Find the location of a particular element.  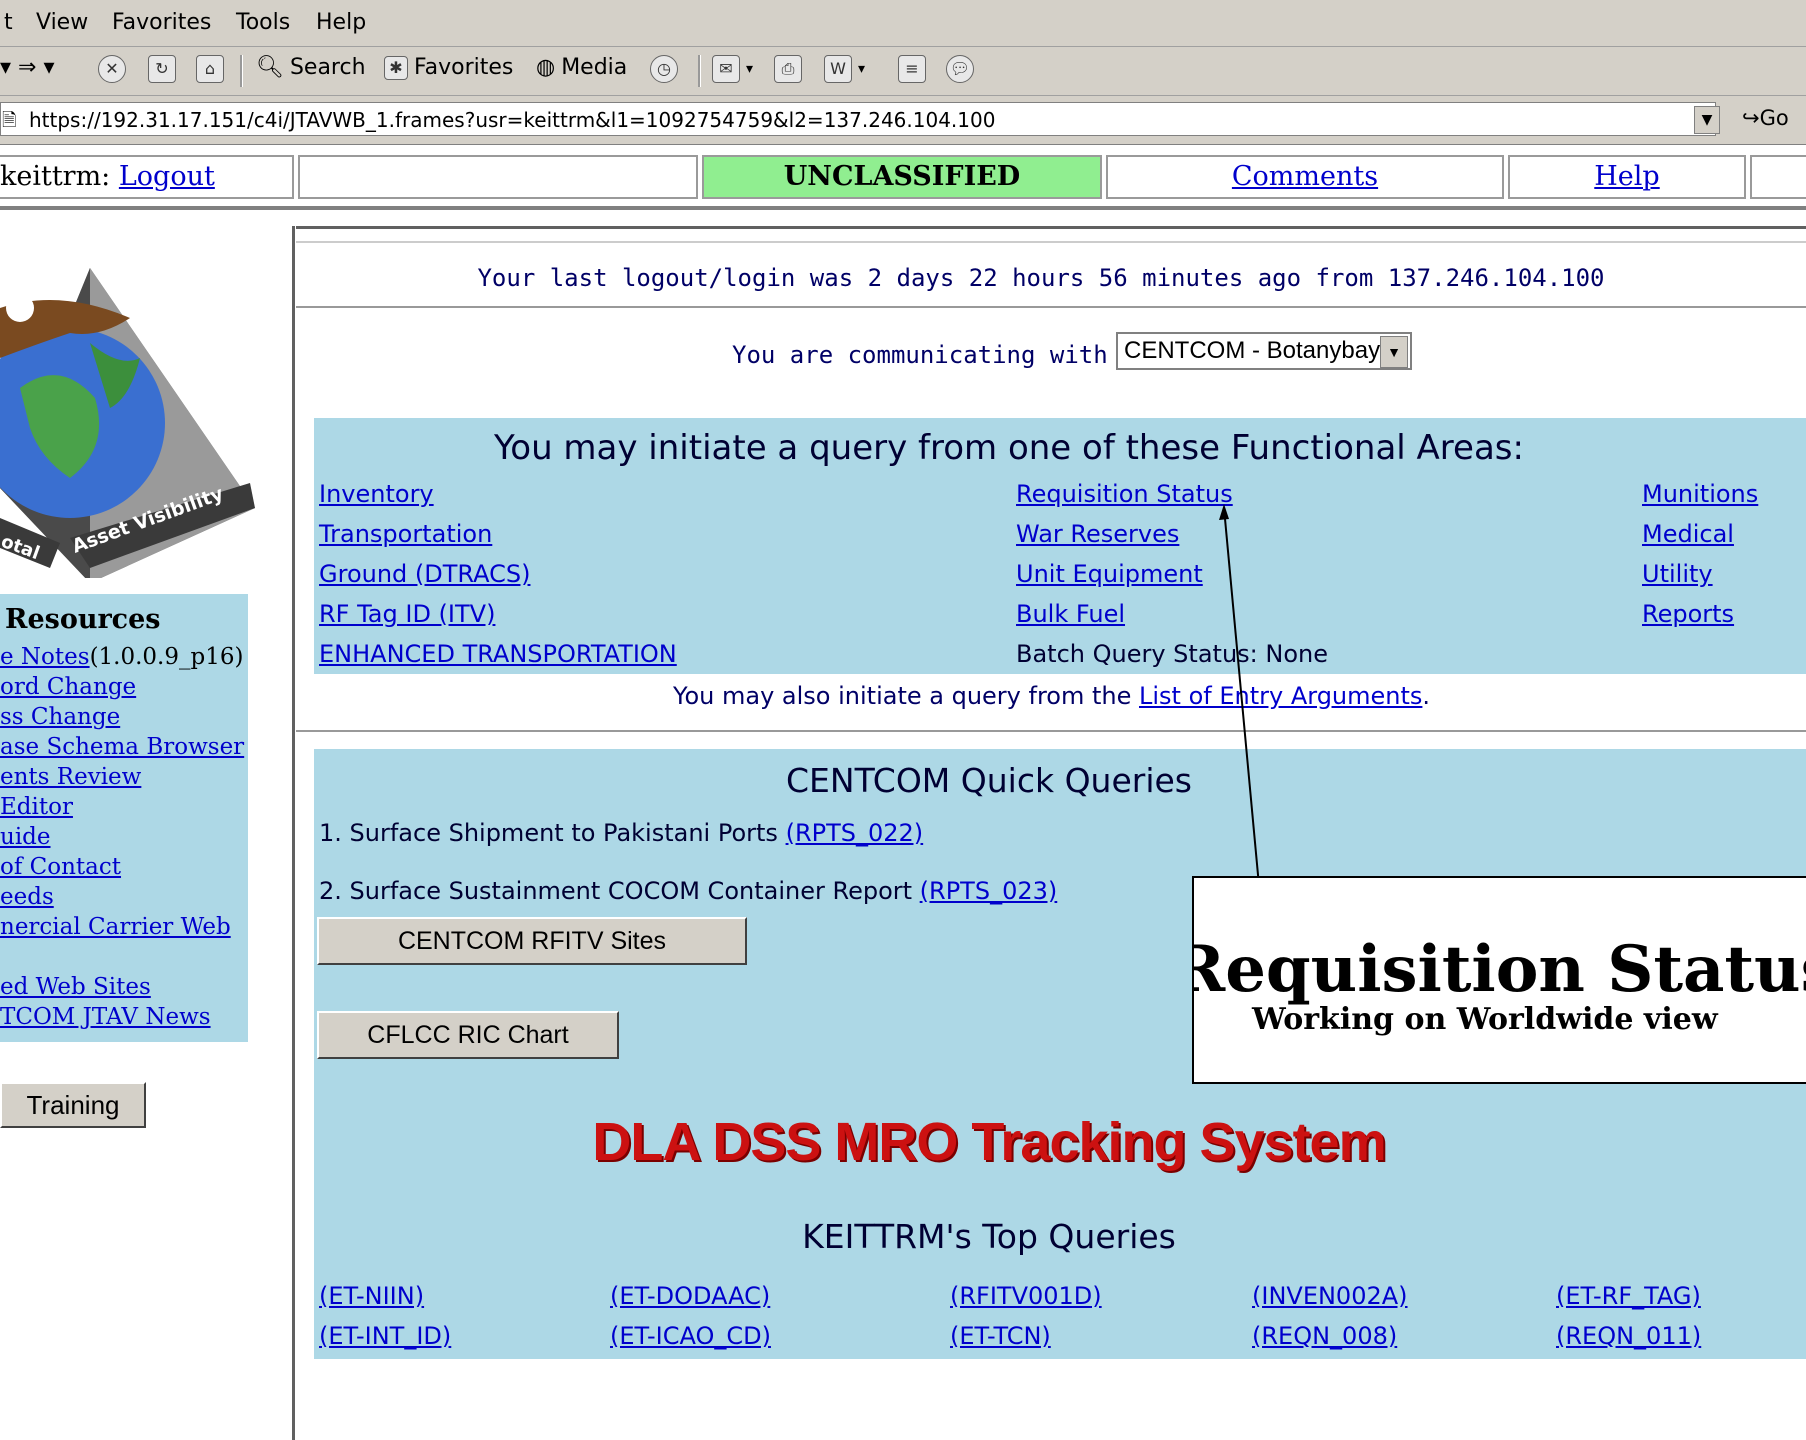

top-query-reqn-008: (REQN_008) is located at coordinates (1324, 1336).